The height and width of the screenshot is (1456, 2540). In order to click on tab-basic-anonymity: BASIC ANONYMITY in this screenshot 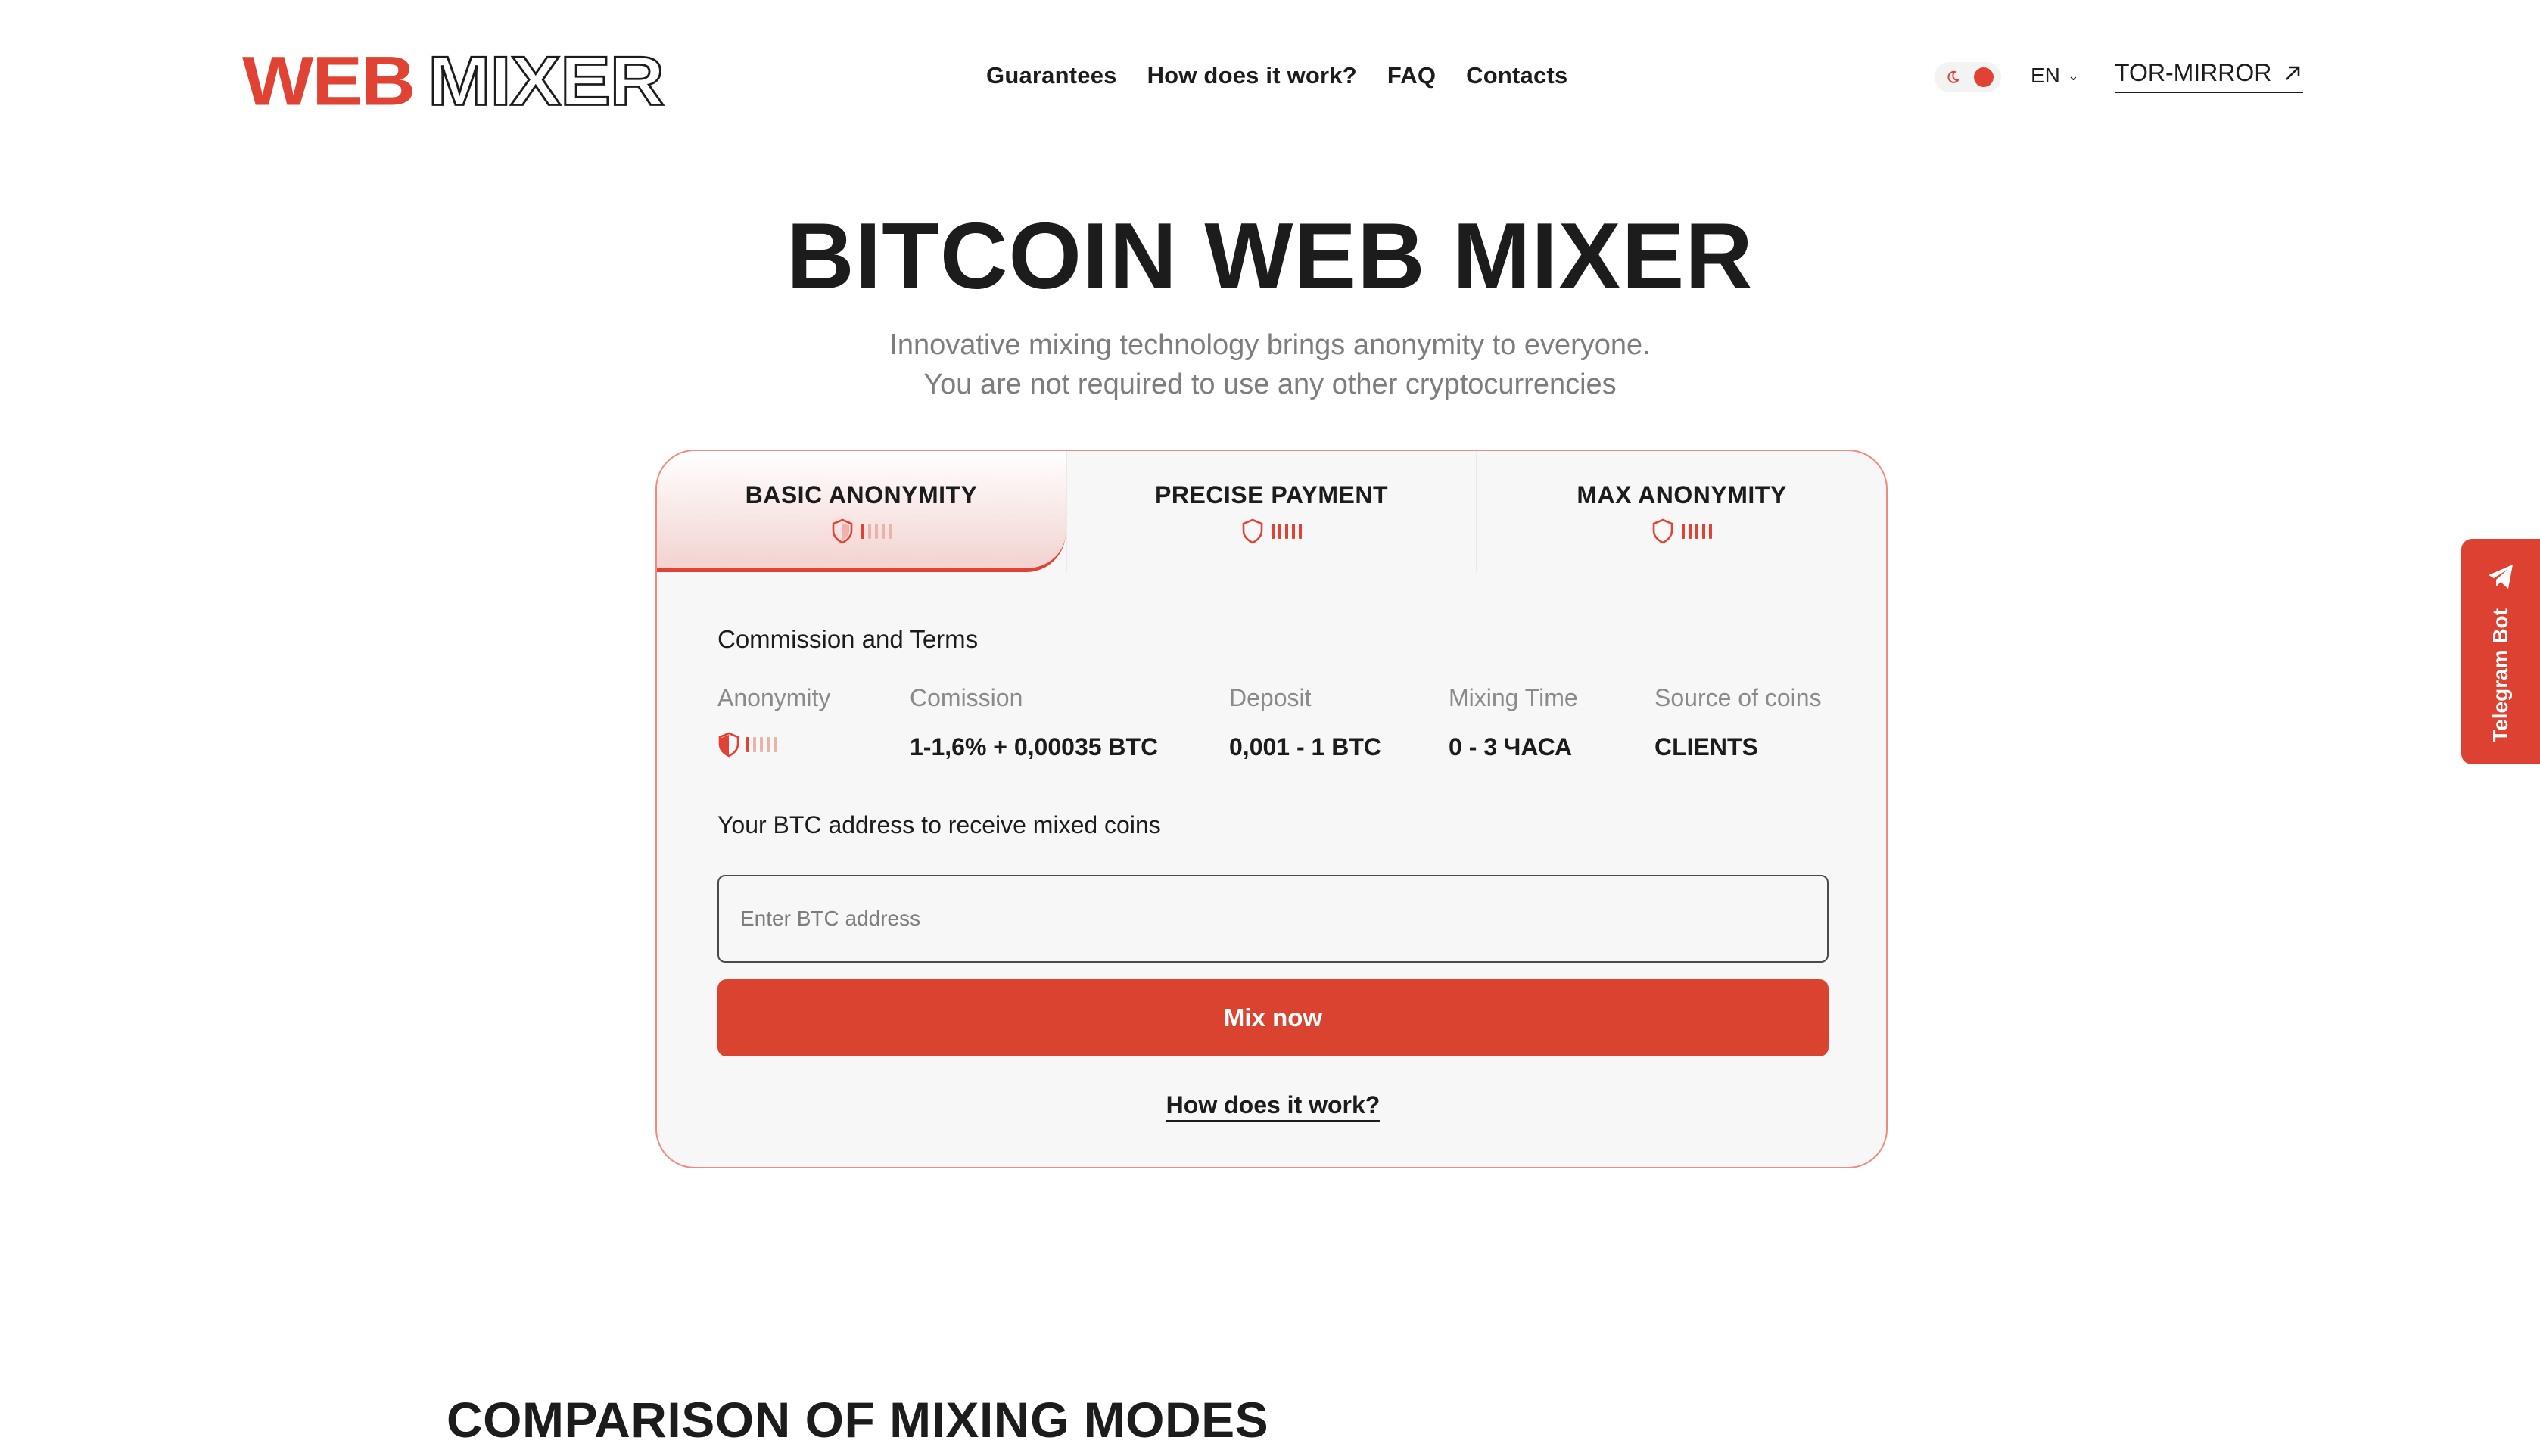, I will do `click(861, 511)`.